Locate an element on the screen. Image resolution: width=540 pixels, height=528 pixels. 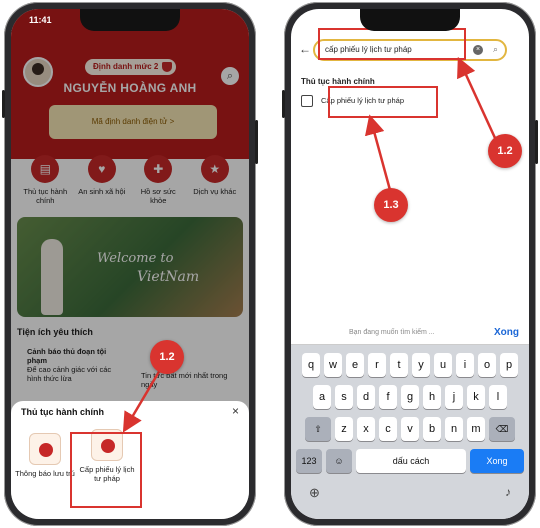
key: b is located at coordinates (432, 429).